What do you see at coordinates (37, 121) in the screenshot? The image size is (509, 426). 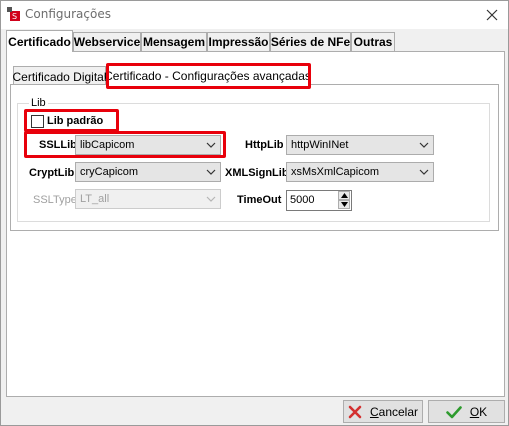 I see `lib-padrao-checkbox` at bounding box center [37, 121].